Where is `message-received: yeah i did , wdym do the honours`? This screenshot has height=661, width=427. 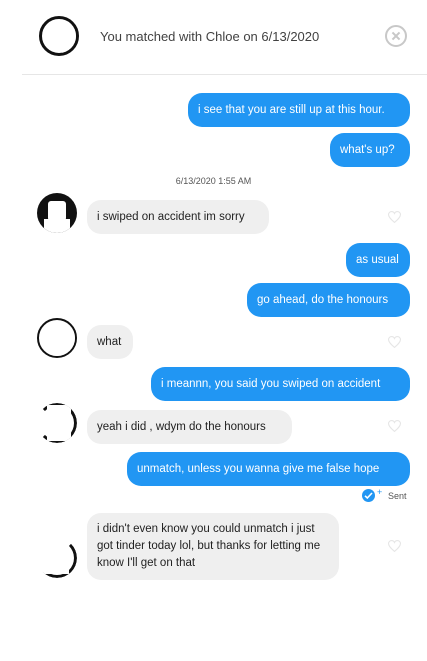
message-received: yeah i did , wdym do the honours is located at coordinates (189, 427).